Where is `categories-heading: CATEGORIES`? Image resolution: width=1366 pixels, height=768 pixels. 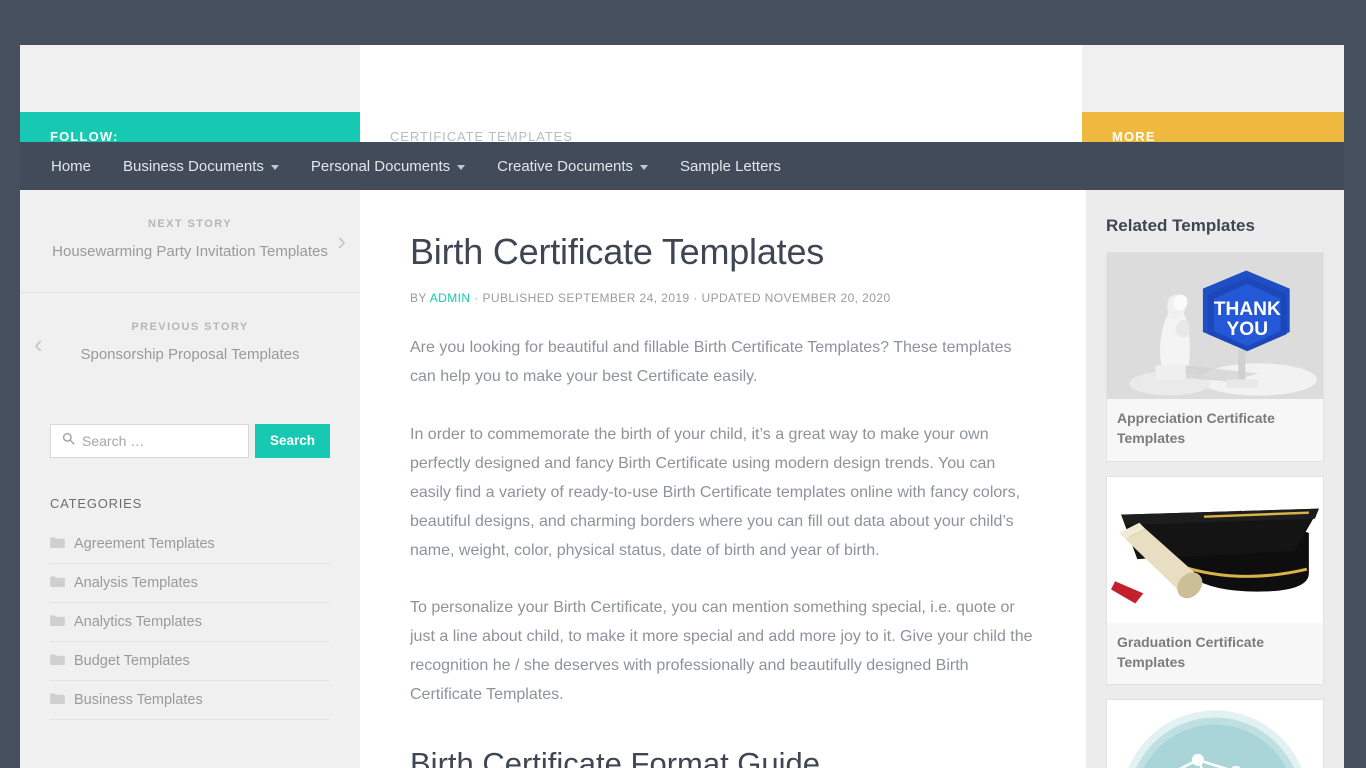 categories-heading: CATEGORIES is located at coordinates (96, 503).